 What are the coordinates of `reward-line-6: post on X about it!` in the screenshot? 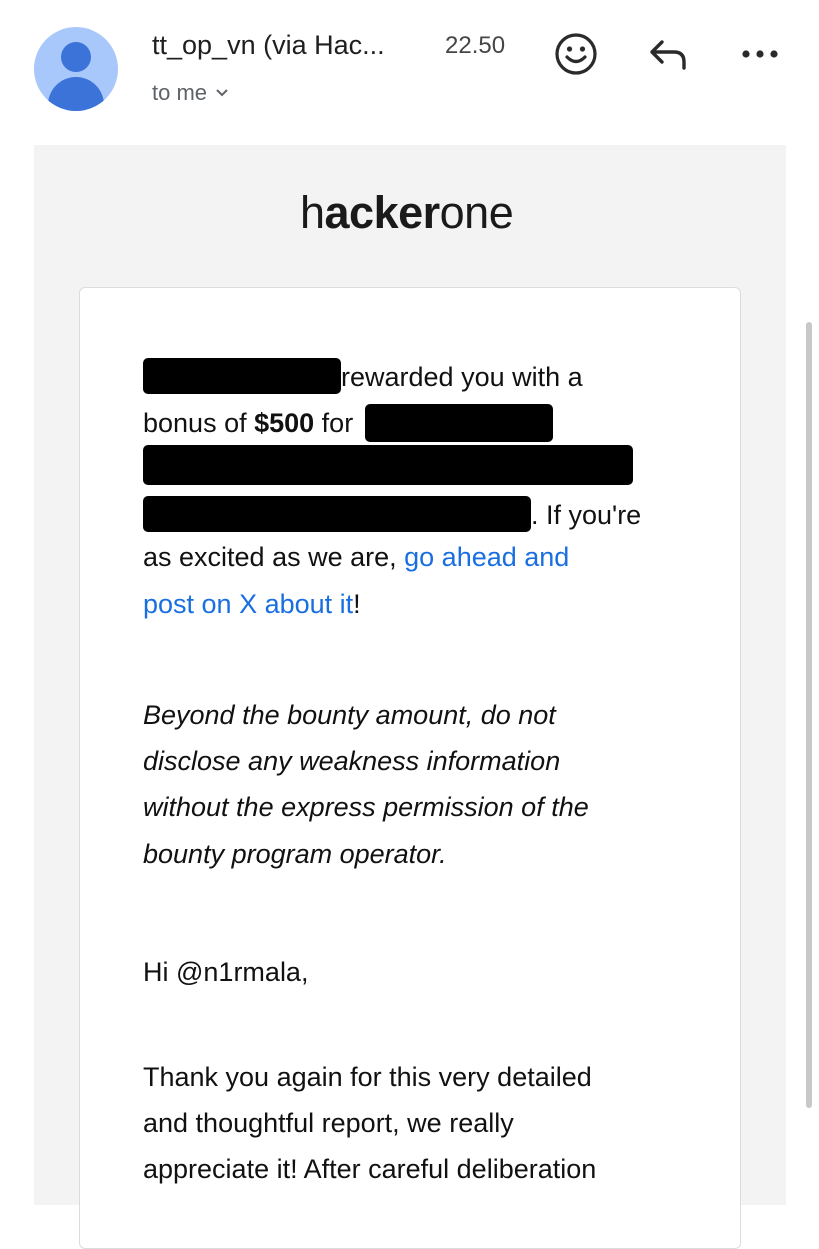 It's located at (252, 604).